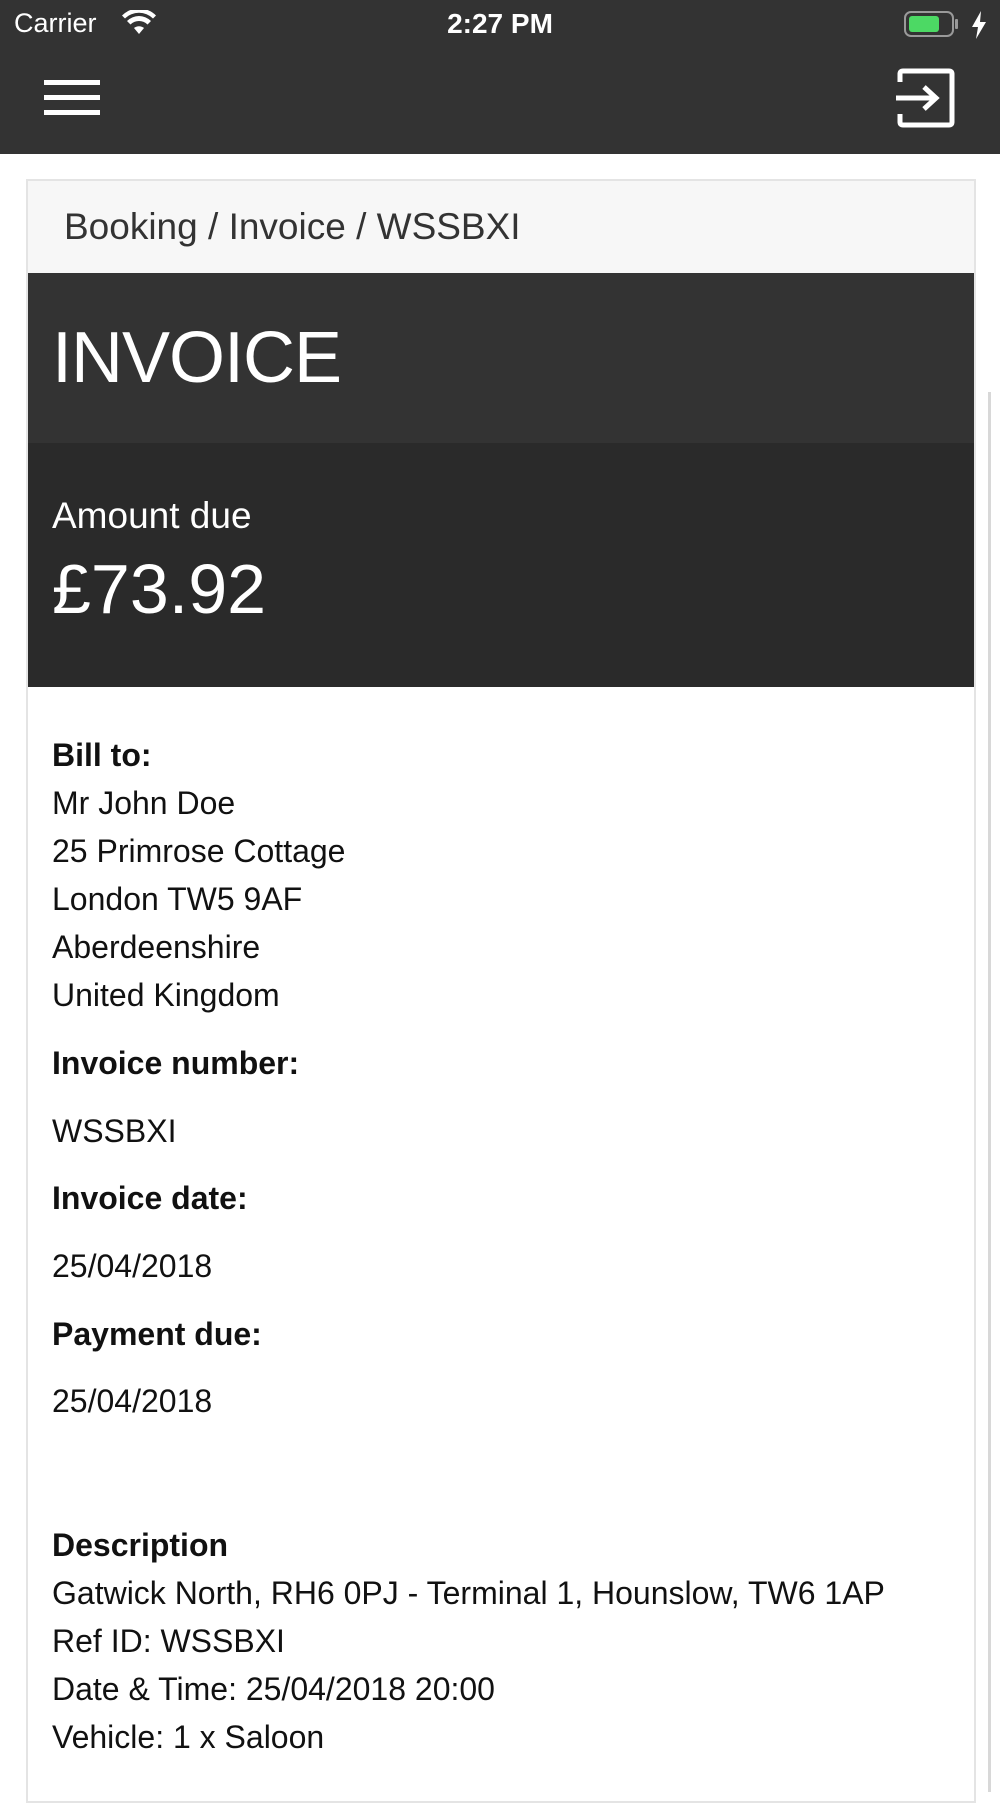 This screenshot has width=1000, height=1803. Describe the element at coordinates (131, 226) in the screenshot. I see `breadcrumb-item-booking: Booking` at that location.